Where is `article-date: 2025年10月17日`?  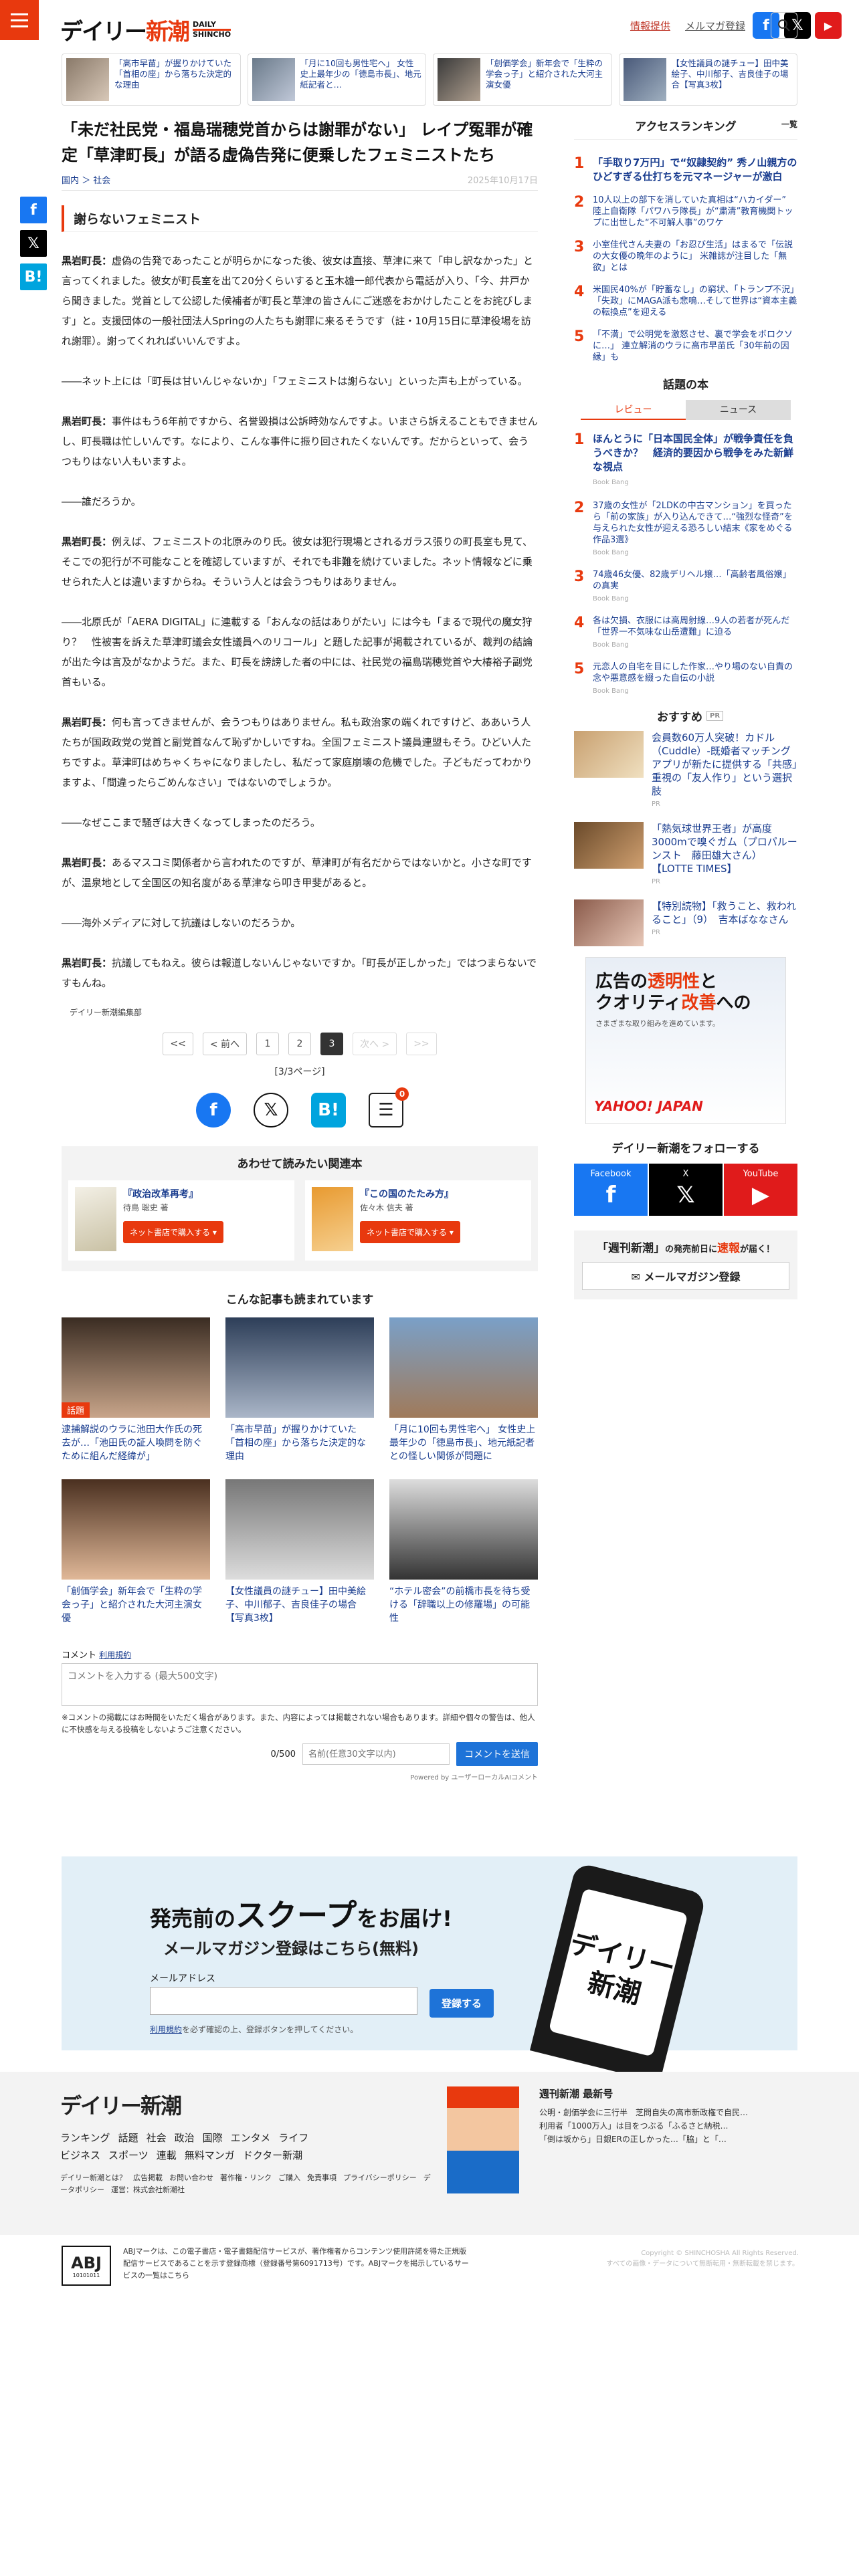 article-date: 2025年10月17日 is located at coordinates (503, 181).